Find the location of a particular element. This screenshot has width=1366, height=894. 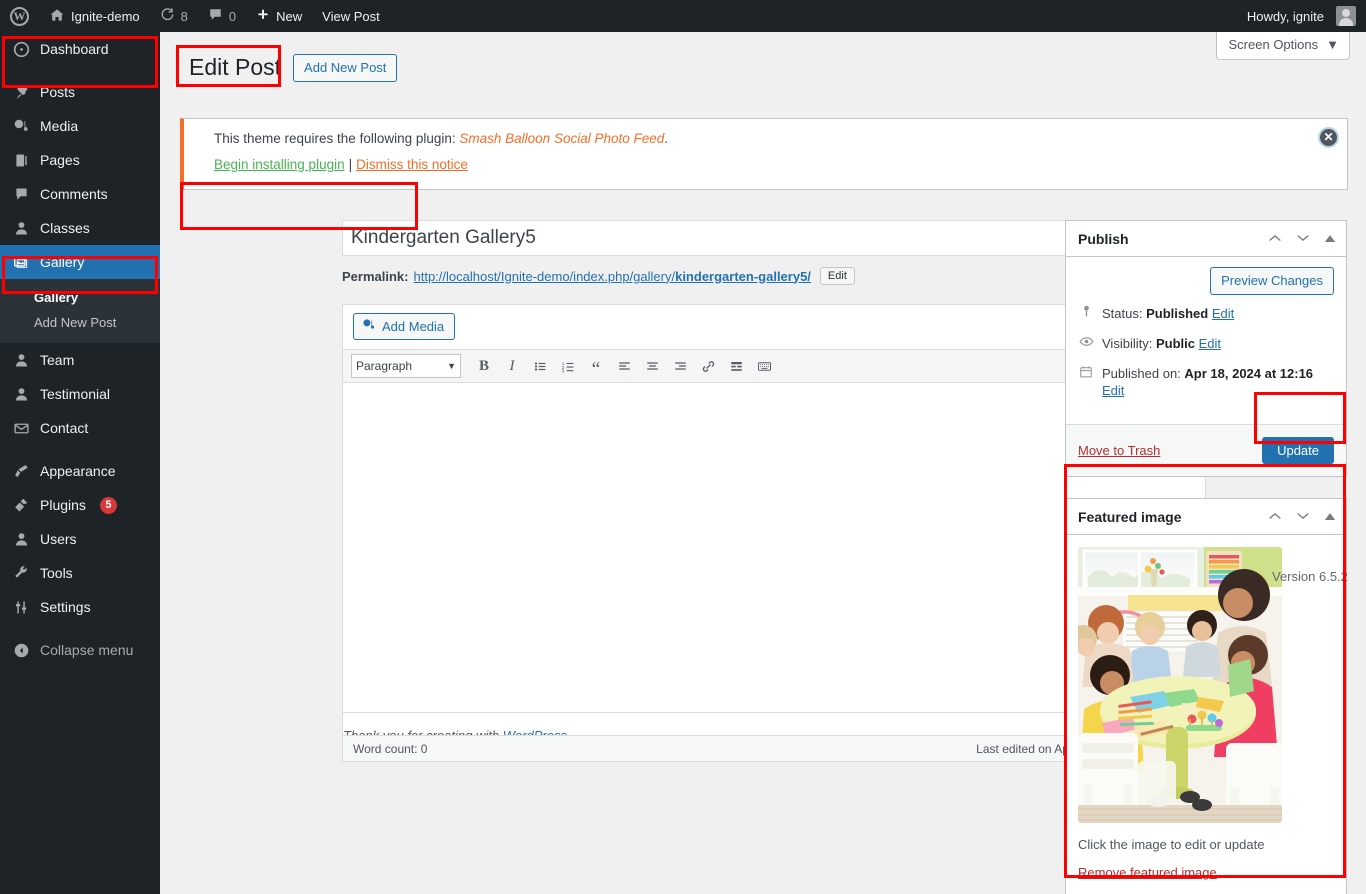

screen-options-button: Screen Options ▼ is located at coordinates (1282, 46).